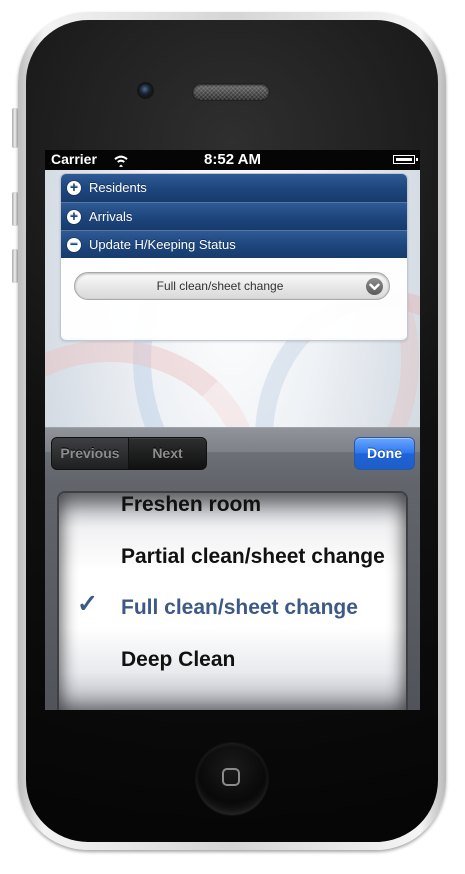 The image size is (465, 874). What do you see at coordinates (74, 244) in the screenshot?
I see `minus-icon: −` at bounding box center [74, 244].